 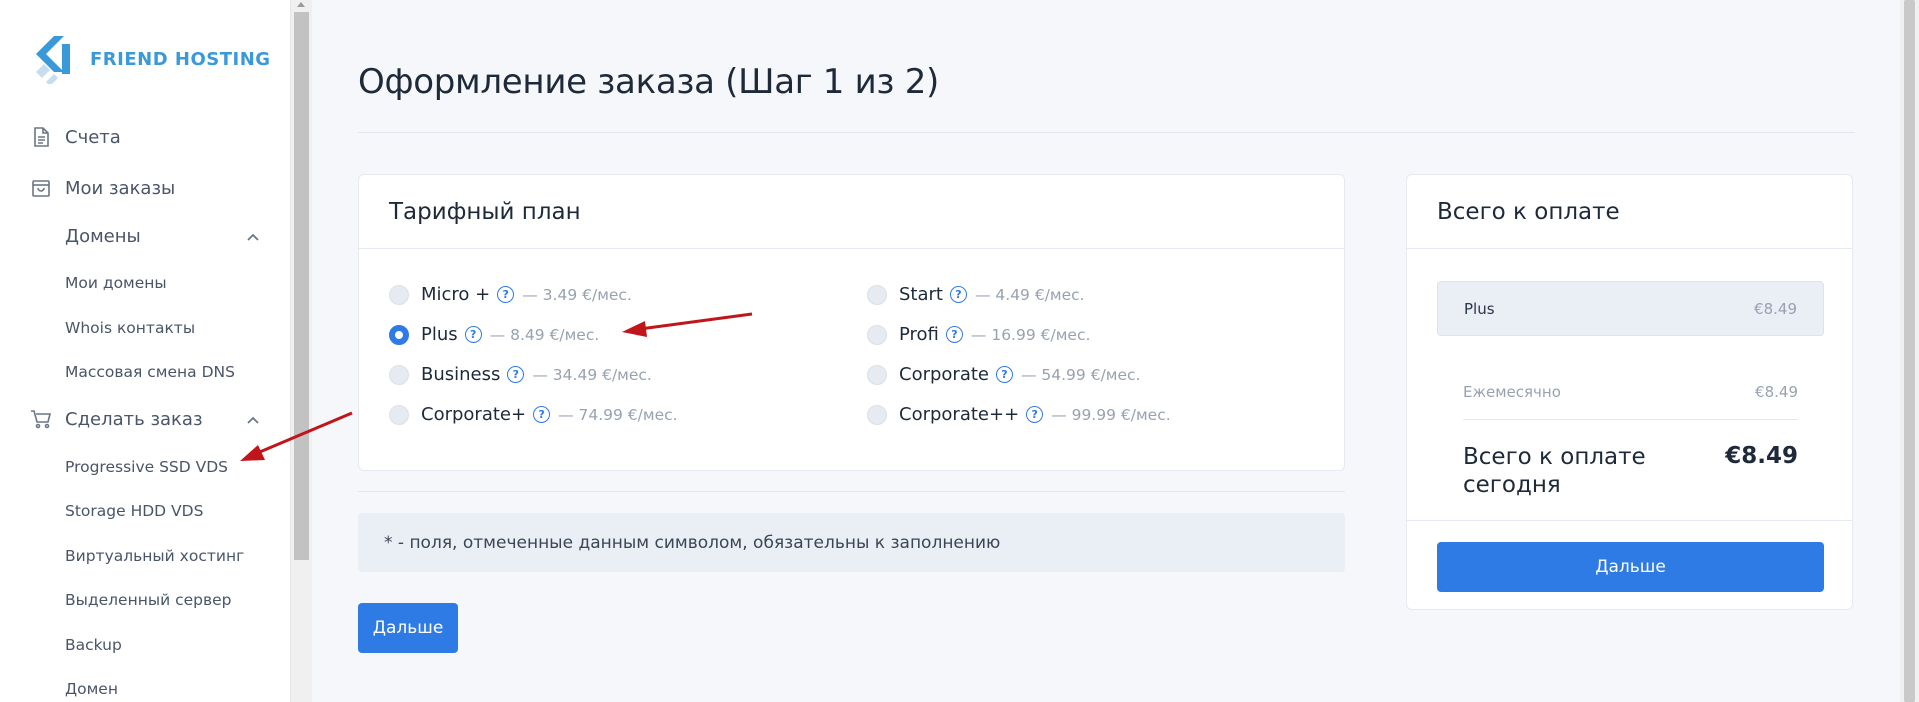 I want to click on sidebar-group-label: Домены, so click(x=103, y=236).